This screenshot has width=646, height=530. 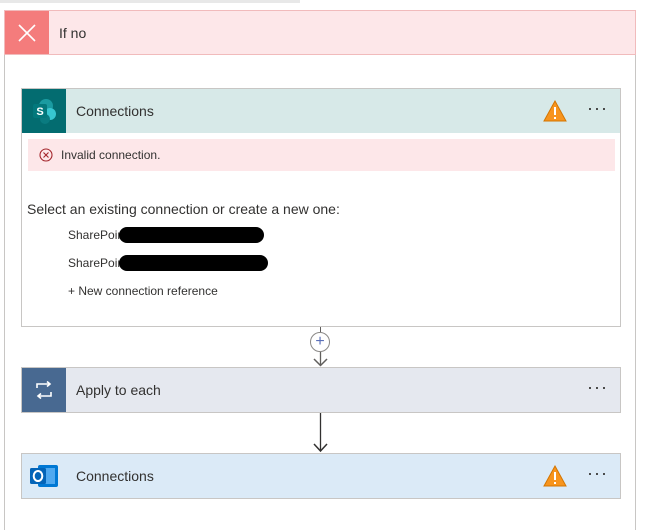 What do you see at coordinates (46, 155) in the screenshot?
I see `error-circle-icon` at bounding box center [46, 155].